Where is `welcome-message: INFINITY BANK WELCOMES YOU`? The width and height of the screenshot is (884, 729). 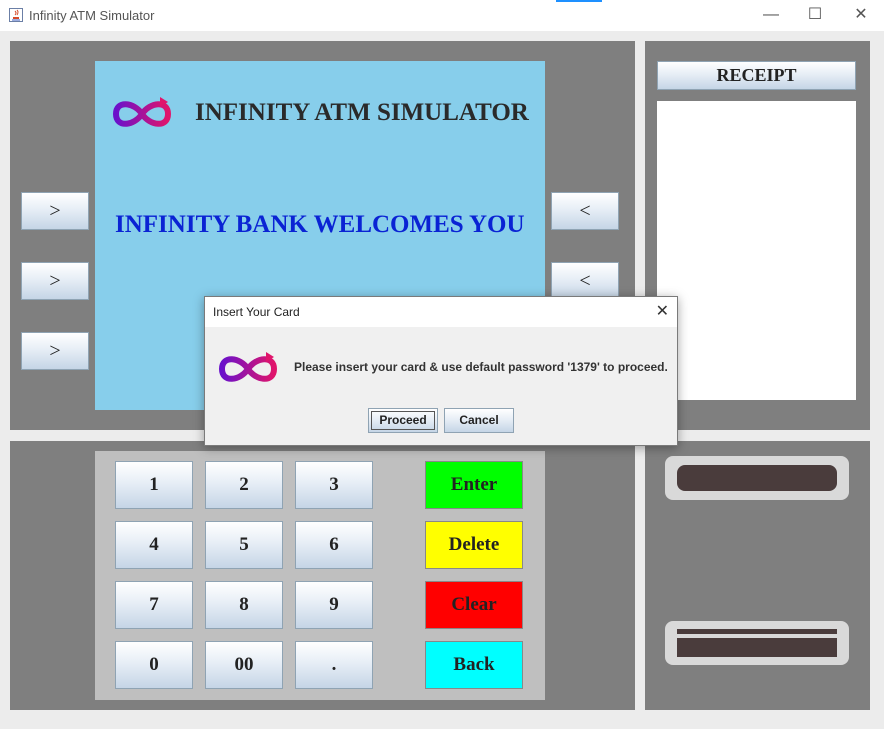
welcome-message: INFINITY BANK WELCOMES YOU is located at coordinates (320, 224).